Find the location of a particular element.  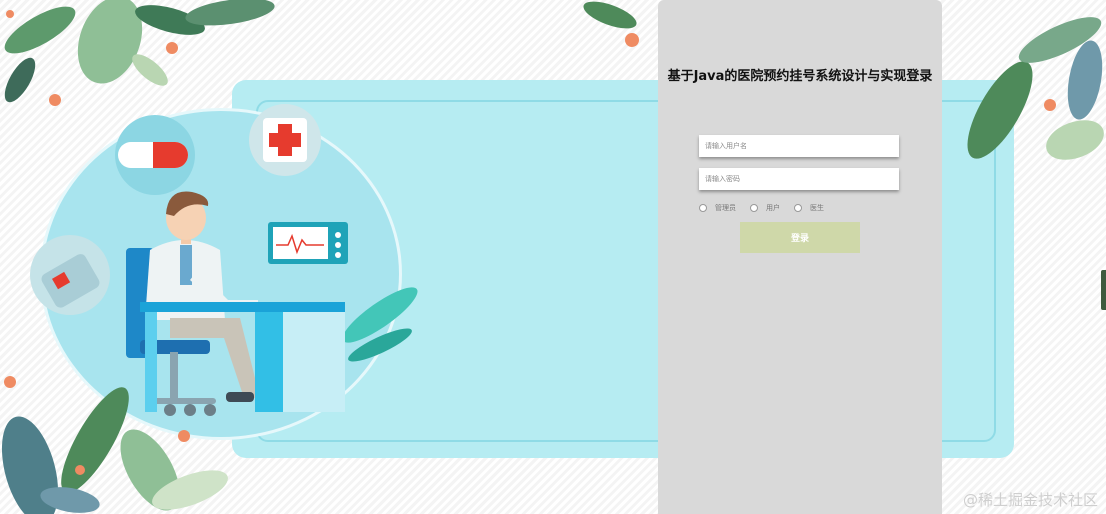

pill-icon is located at coordinates (155, 155).